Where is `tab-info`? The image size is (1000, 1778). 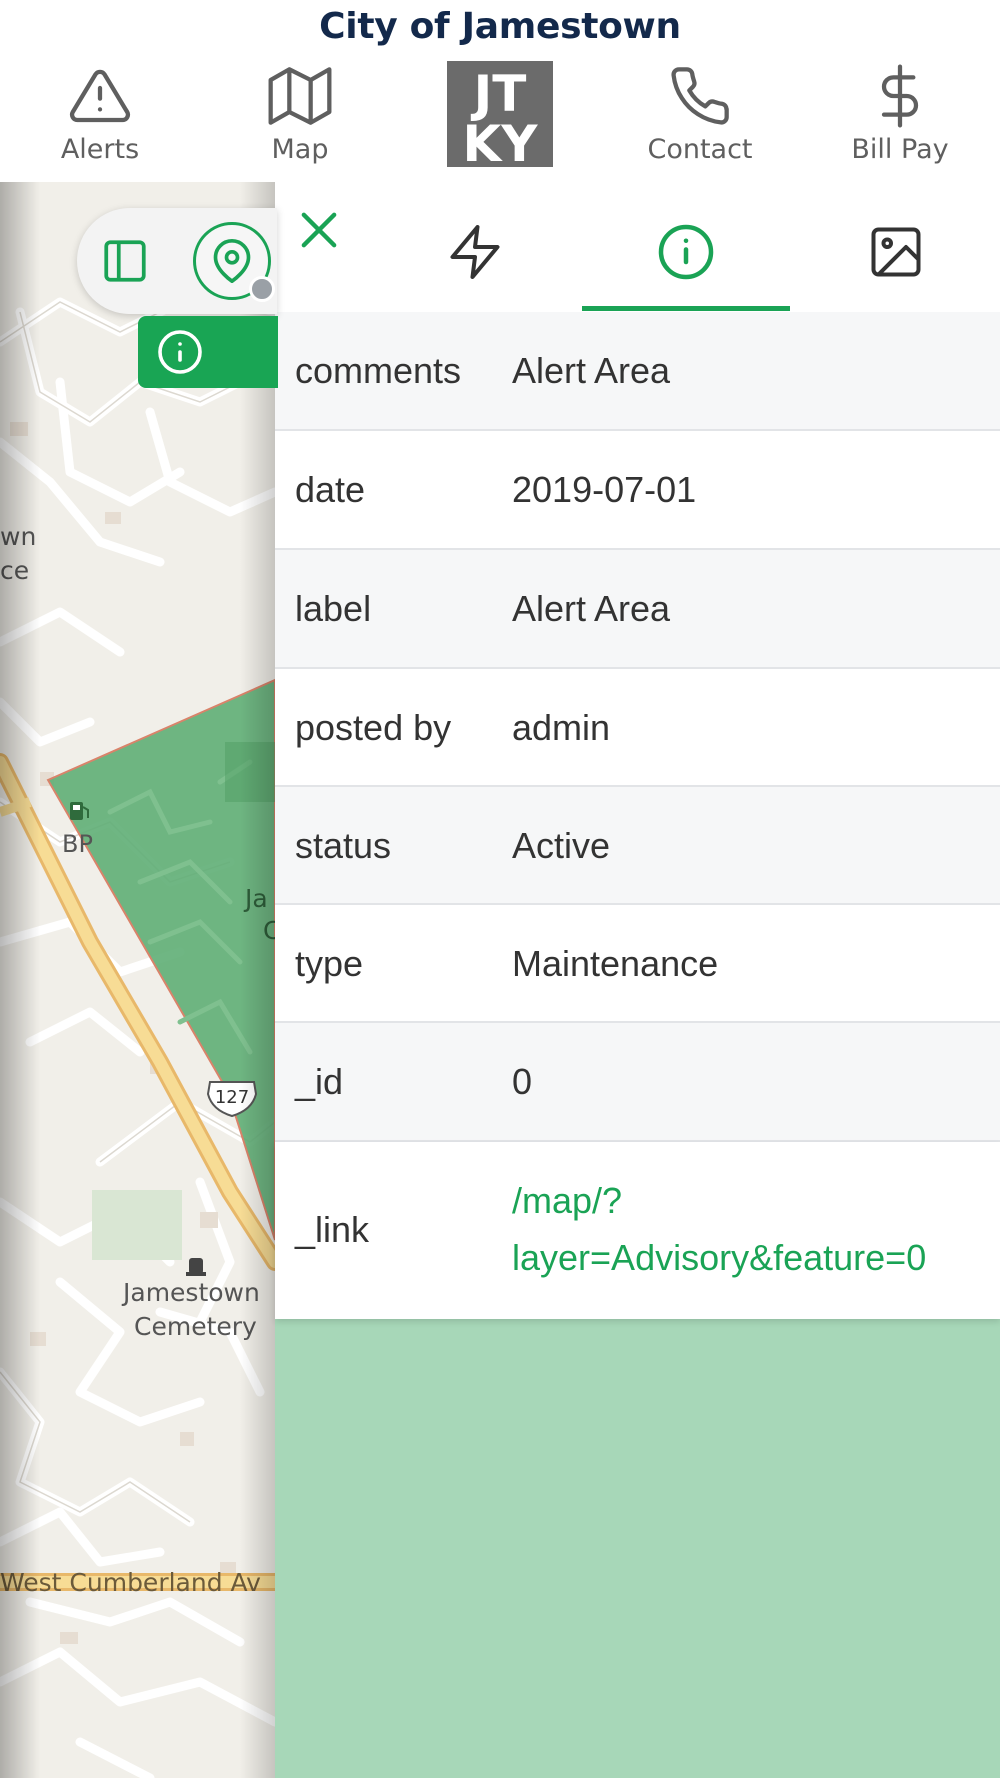
tab-info is located at coordinates (686, 252).